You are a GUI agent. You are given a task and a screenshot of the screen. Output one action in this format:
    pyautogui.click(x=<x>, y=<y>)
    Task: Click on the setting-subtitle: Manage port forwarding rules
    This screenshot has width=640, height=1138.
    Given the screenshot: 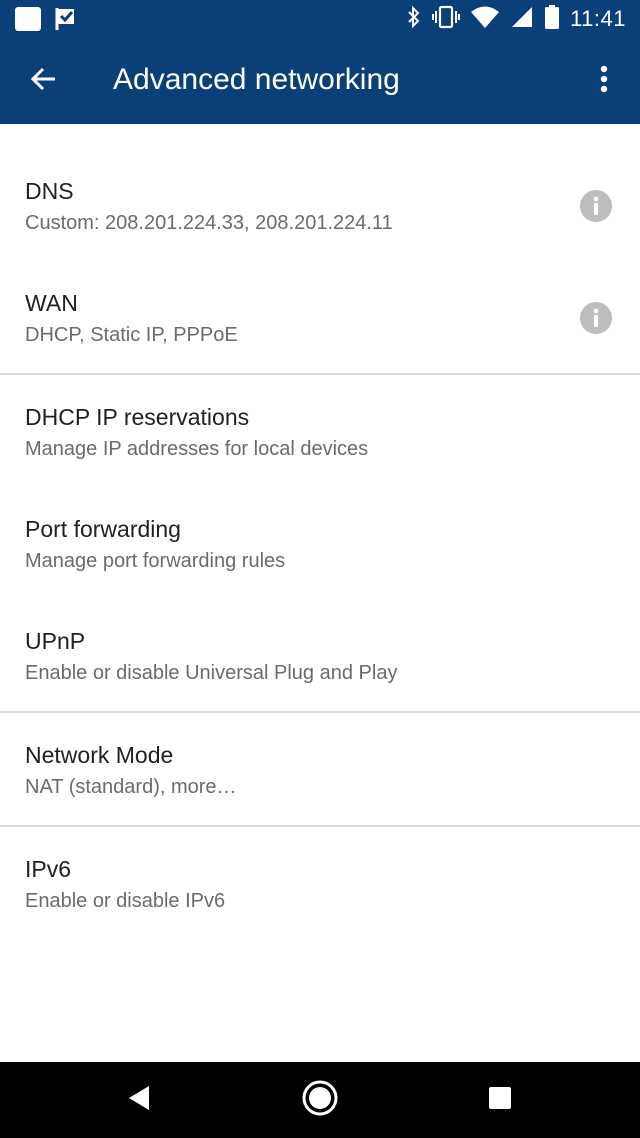 What is the action you would take?
    pyautogui.click(x=155, y=561)
    